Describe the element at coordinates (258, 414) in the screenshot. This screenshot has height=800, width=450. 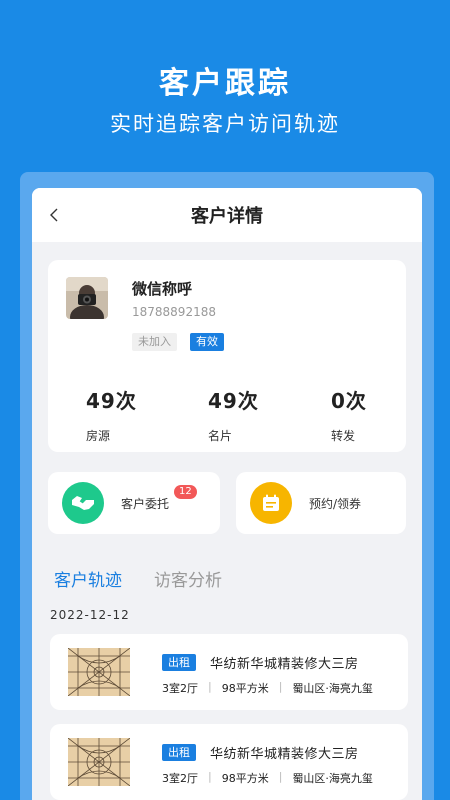
I see `stat-cards: 49次 名片` at that location.